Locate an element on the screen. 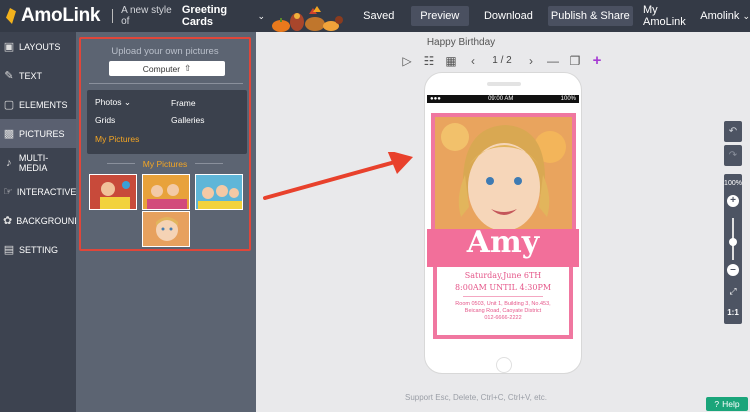 The height and width of the screenshot is (412, 750). upload-button-label: Computer is located at coordinates (161, 68).